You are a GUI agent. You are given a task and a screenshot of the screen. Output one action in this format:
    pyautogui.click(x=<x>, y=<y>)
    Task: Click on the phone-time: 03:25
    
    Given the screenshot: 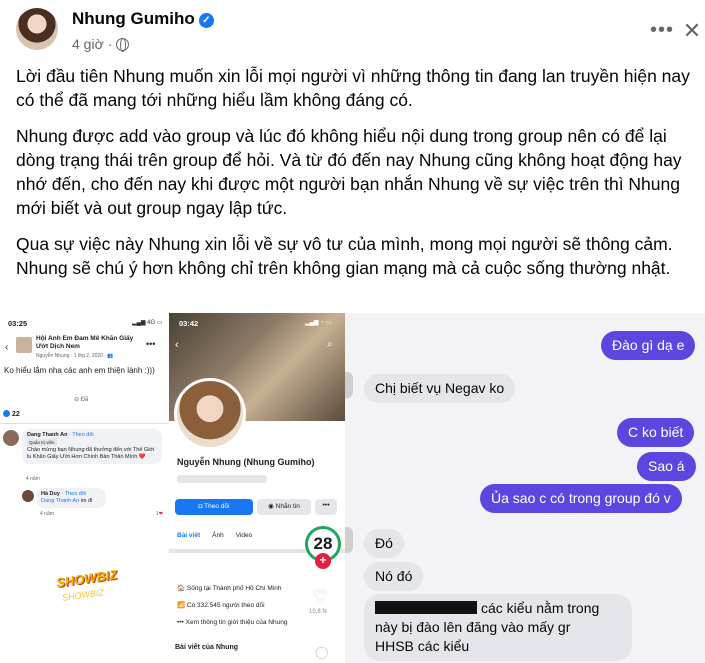 What is the action you would take?
    pyautogui.click(x=18, y=323)
    